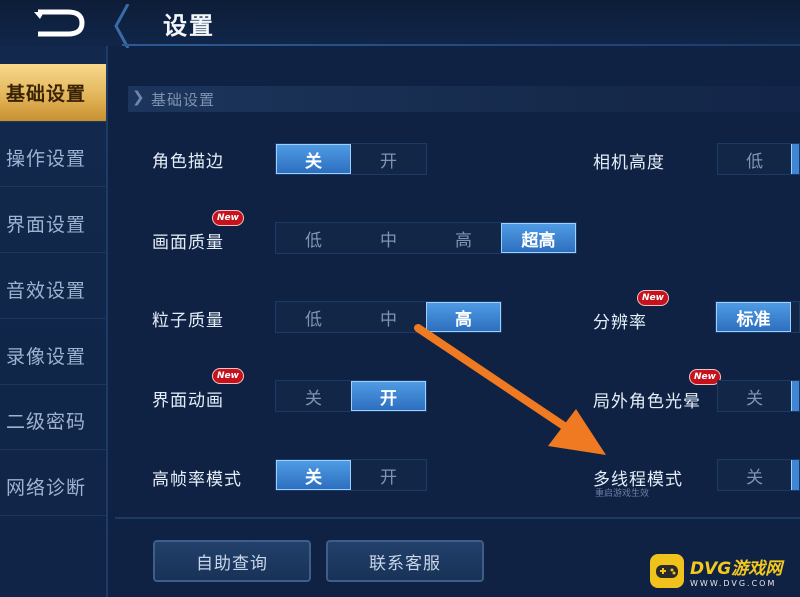 The width and height of the screenshot is (800, 597). What do you see at coordinates (122, 26) in the screenshot?
I see `header-divider-icon` at bounding box center [122, 26].